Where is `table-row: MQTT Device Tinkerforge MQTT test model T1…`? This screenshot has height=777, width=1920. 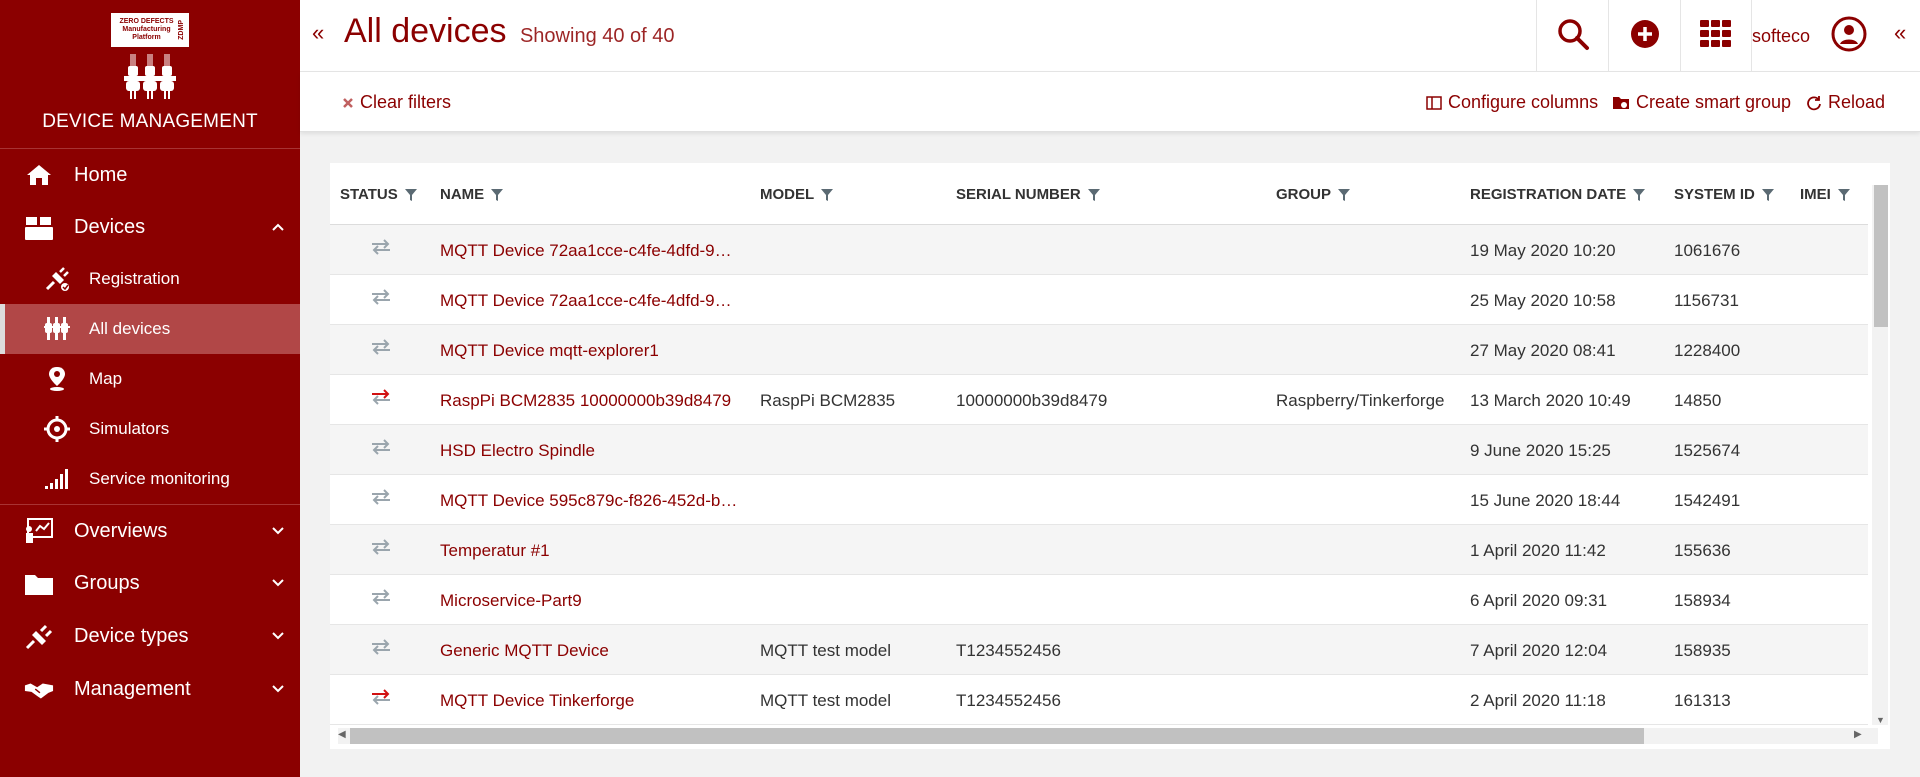
table-row: MQTT Device Tinkerforge MQTT test model T1… is located at coordinates (1099, 700).